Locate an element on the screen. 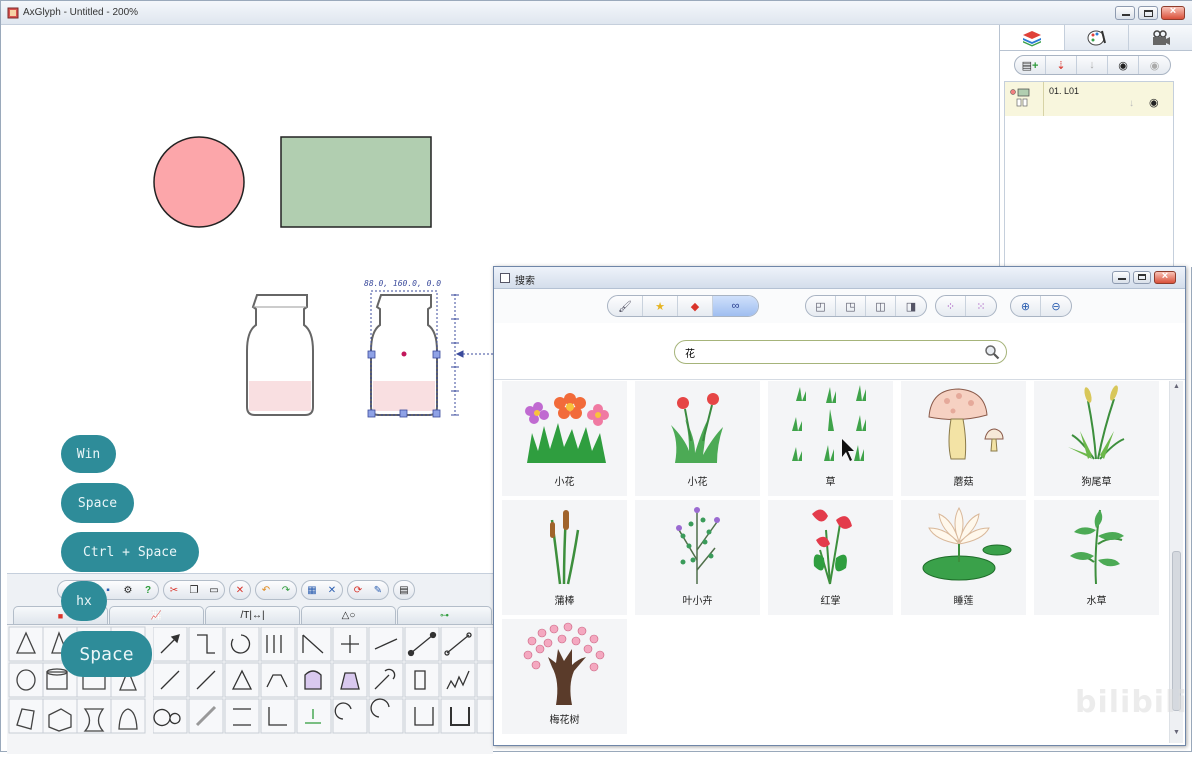 The height and width of the screenshot is (758, 1192). redo-button: ↷ is located at coordinates (286, 590).